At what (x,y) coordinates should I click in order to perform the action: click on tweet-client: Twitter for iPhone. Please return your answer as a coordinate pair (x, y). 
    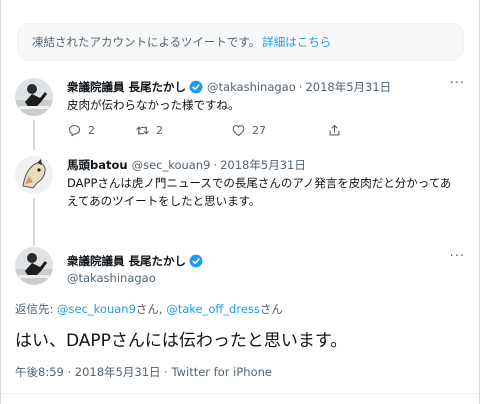
    Looking at the image, I should click on (221, 372).